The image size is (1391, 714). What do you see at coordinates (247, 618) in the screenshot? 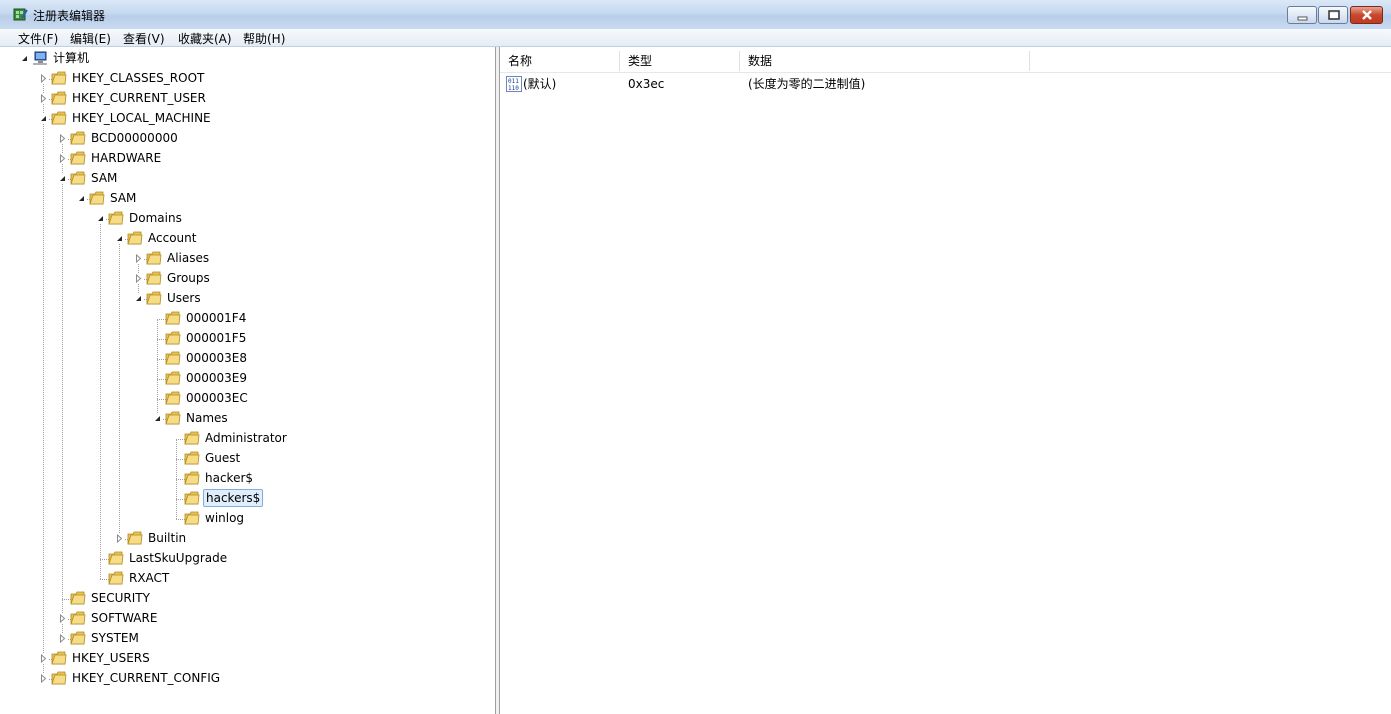
I see `tree-node: SOFTWARE` at bounding box center [247, 618].